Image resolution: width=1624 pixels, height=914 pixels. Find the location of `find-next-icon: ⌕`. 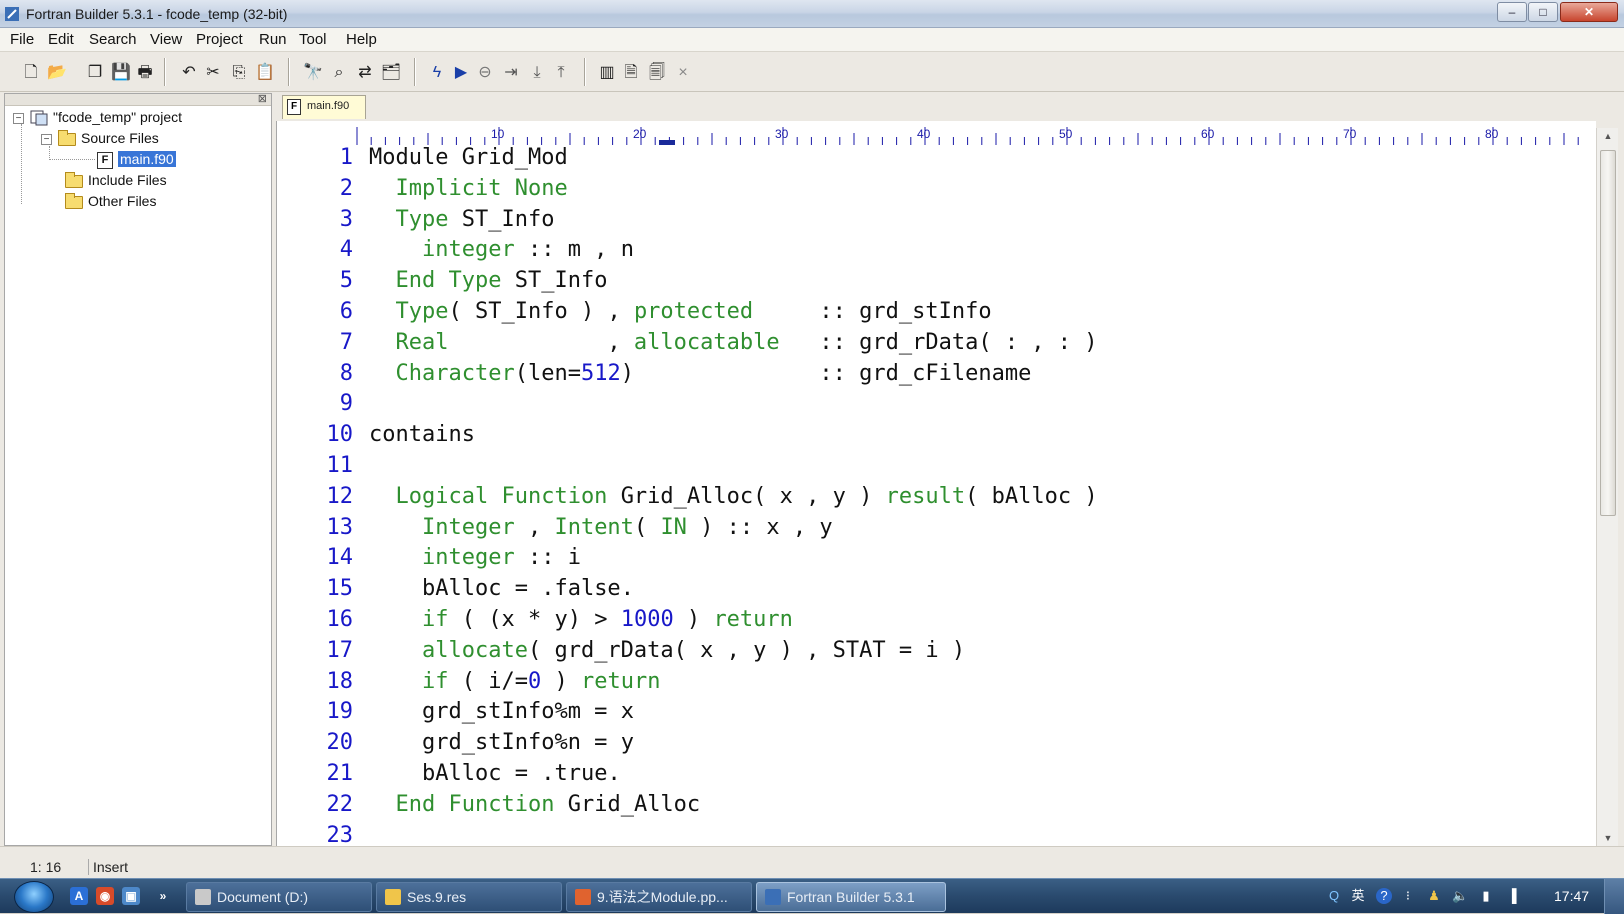

find-next-icon: ⌕ is located at coordinates (339, 73).